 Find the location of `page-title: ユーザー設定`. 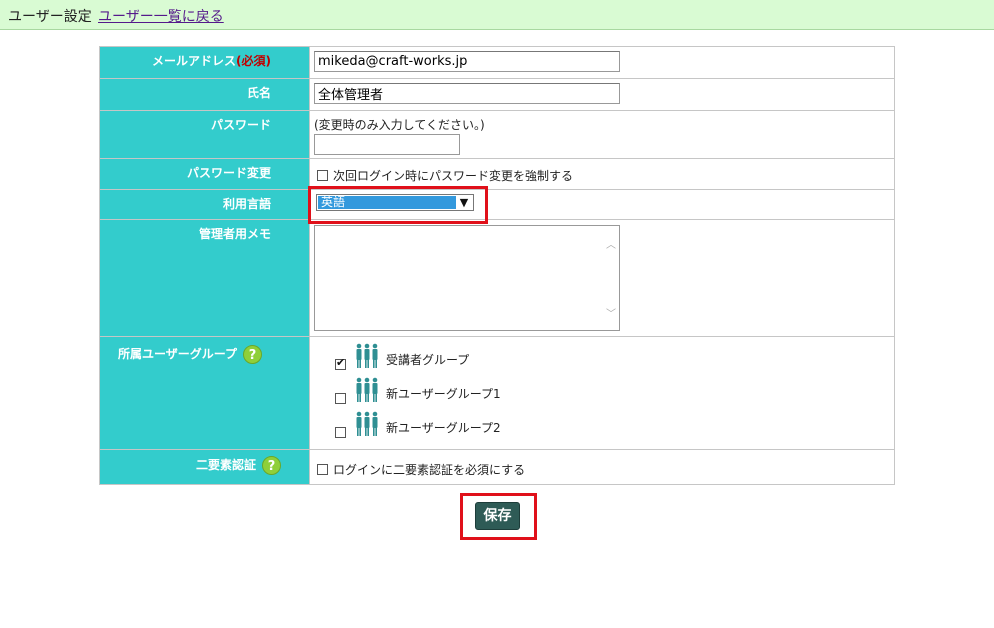

page-title: ユーザー設定 is located at coordinates (50, 17).